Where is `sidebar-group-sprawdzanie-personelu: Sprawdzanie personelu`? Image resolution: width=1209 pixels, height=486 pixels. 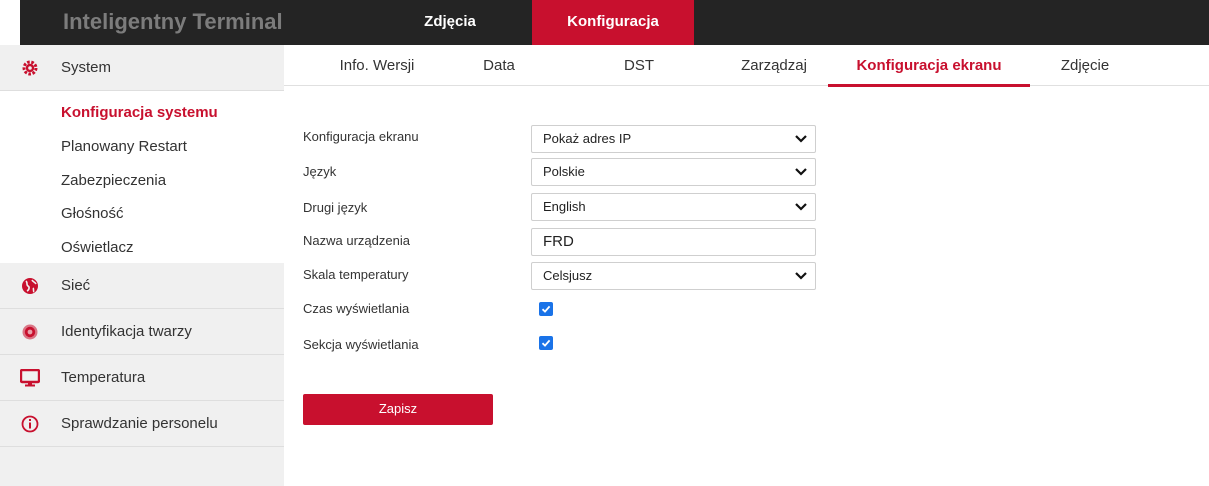
sidebar-group-sprawdzanie-personelu: Sprawdzanie personelu is located at coordinates (142, 424).